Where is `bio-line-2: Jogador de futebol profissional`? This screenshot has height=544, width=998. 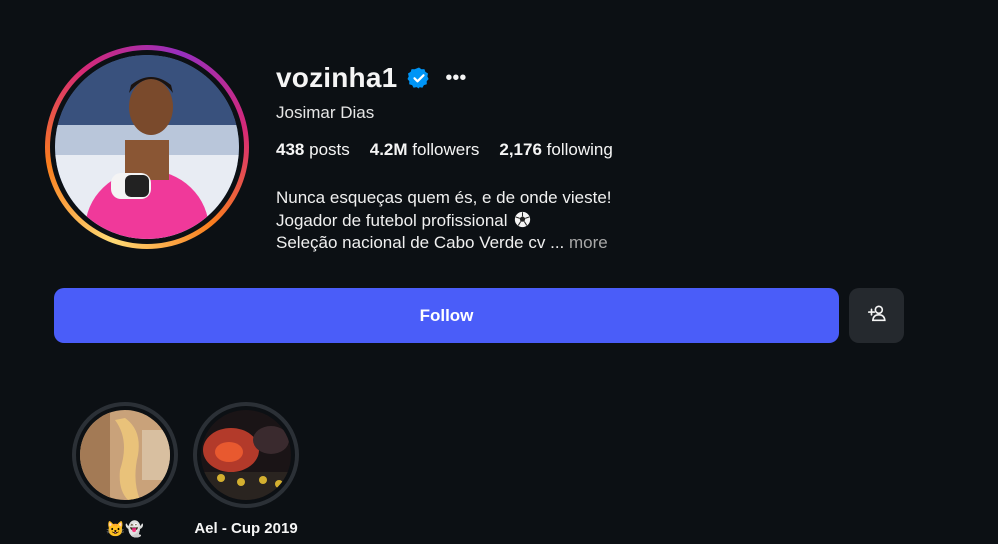
bio-line-2: Jogador de futebol profissional is located at coordinates (444, 221).